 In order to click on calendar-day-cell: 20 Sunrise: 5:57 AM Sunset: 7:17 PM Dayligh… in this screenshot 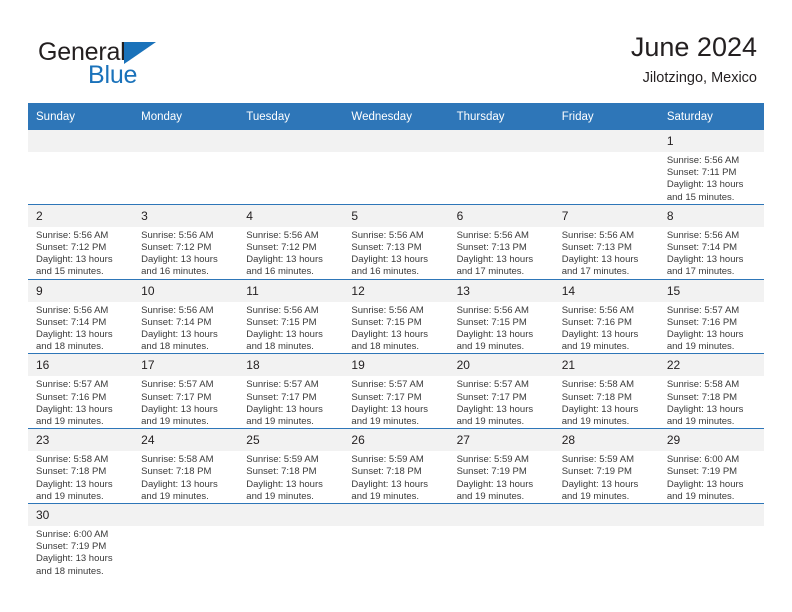, I will do `click(501, 391)`.